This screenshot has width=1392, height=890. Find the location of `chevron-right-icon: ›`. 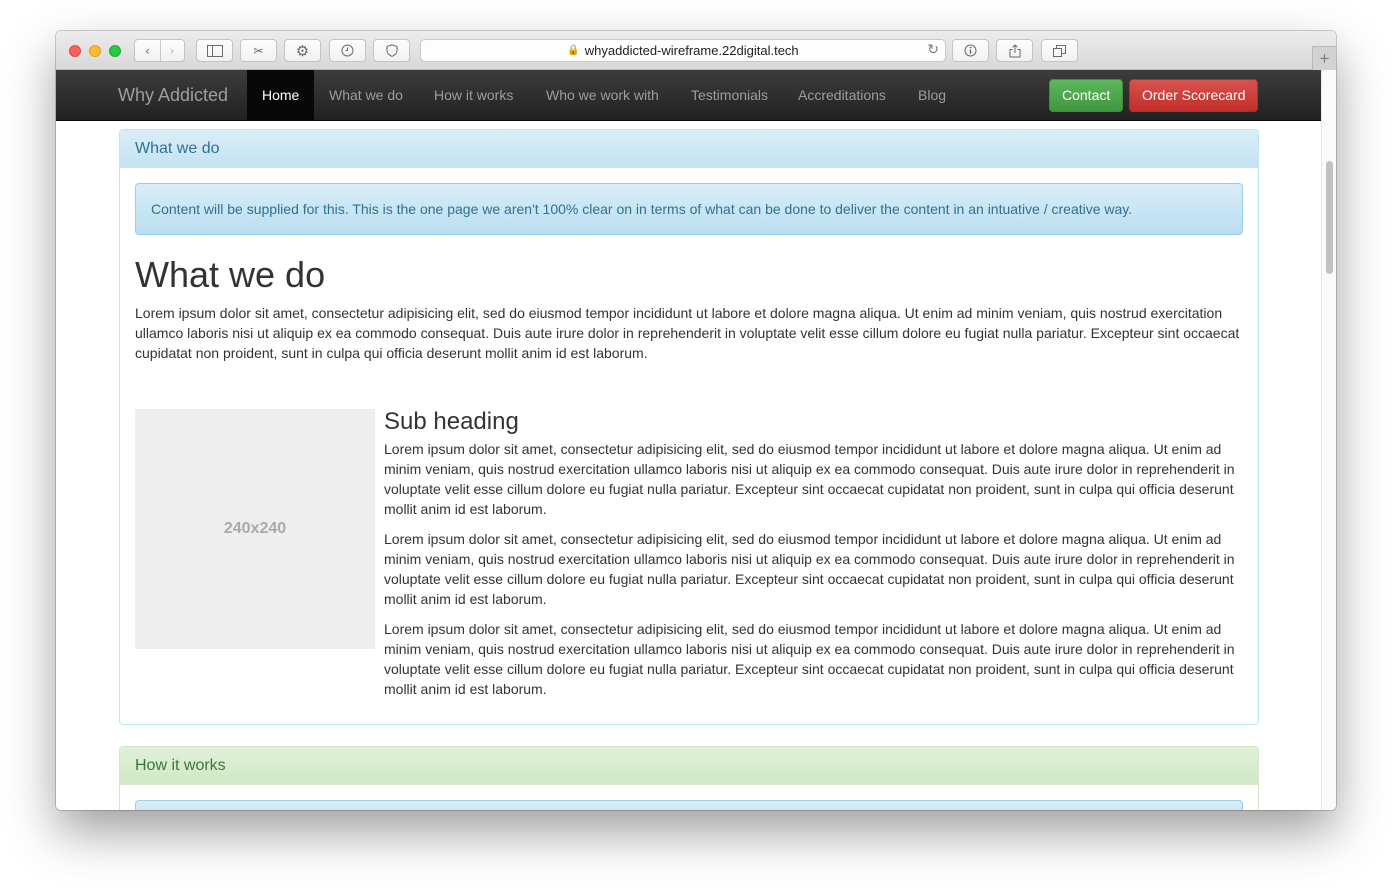

chevron-right-icon: › is located at coordinates (172, 50).